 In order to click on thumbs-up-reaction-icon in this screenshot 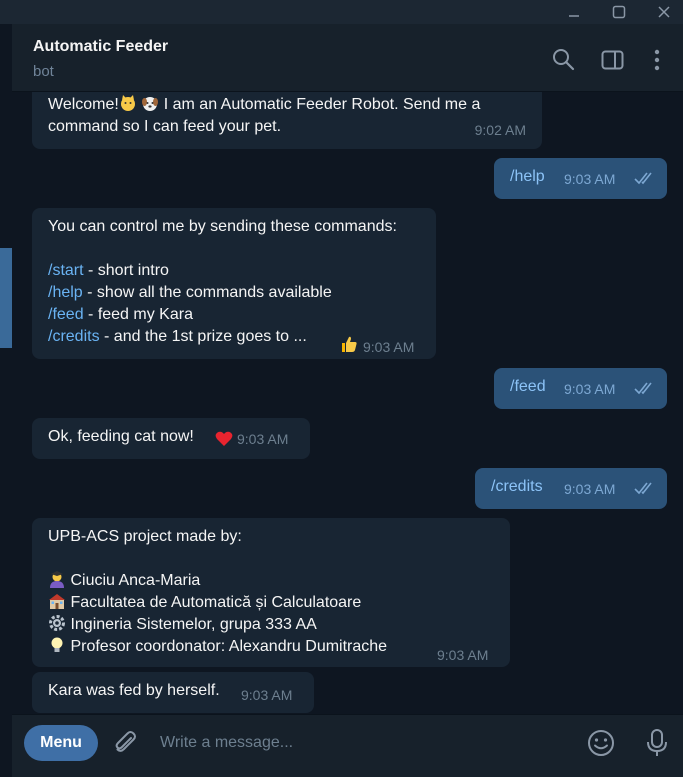, I will do `click(349, 347)`.